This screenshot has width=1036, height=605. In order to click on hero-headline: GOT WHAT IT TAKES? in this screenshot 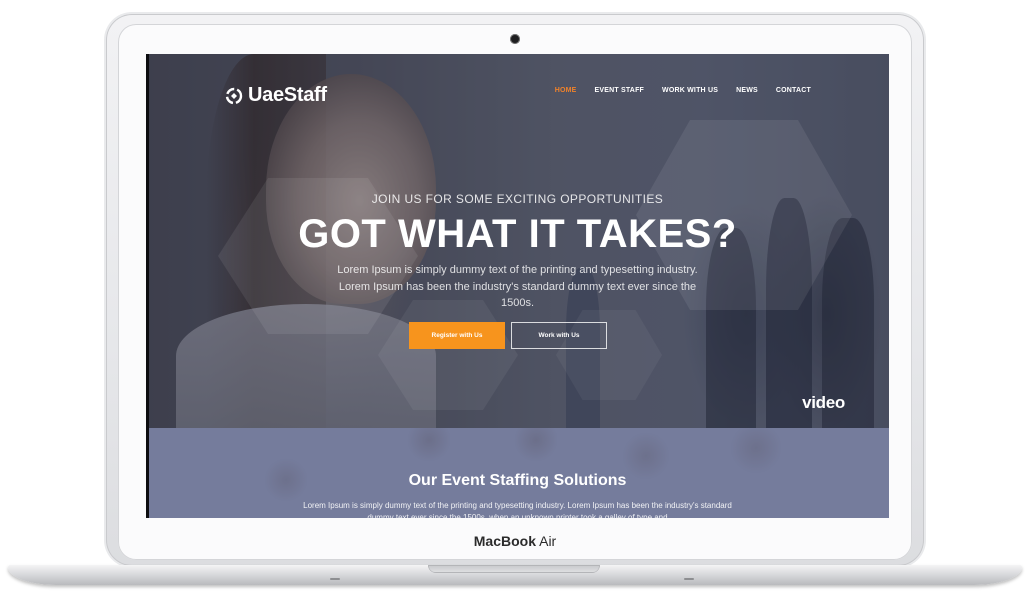, I will do `click(517, 234)`.